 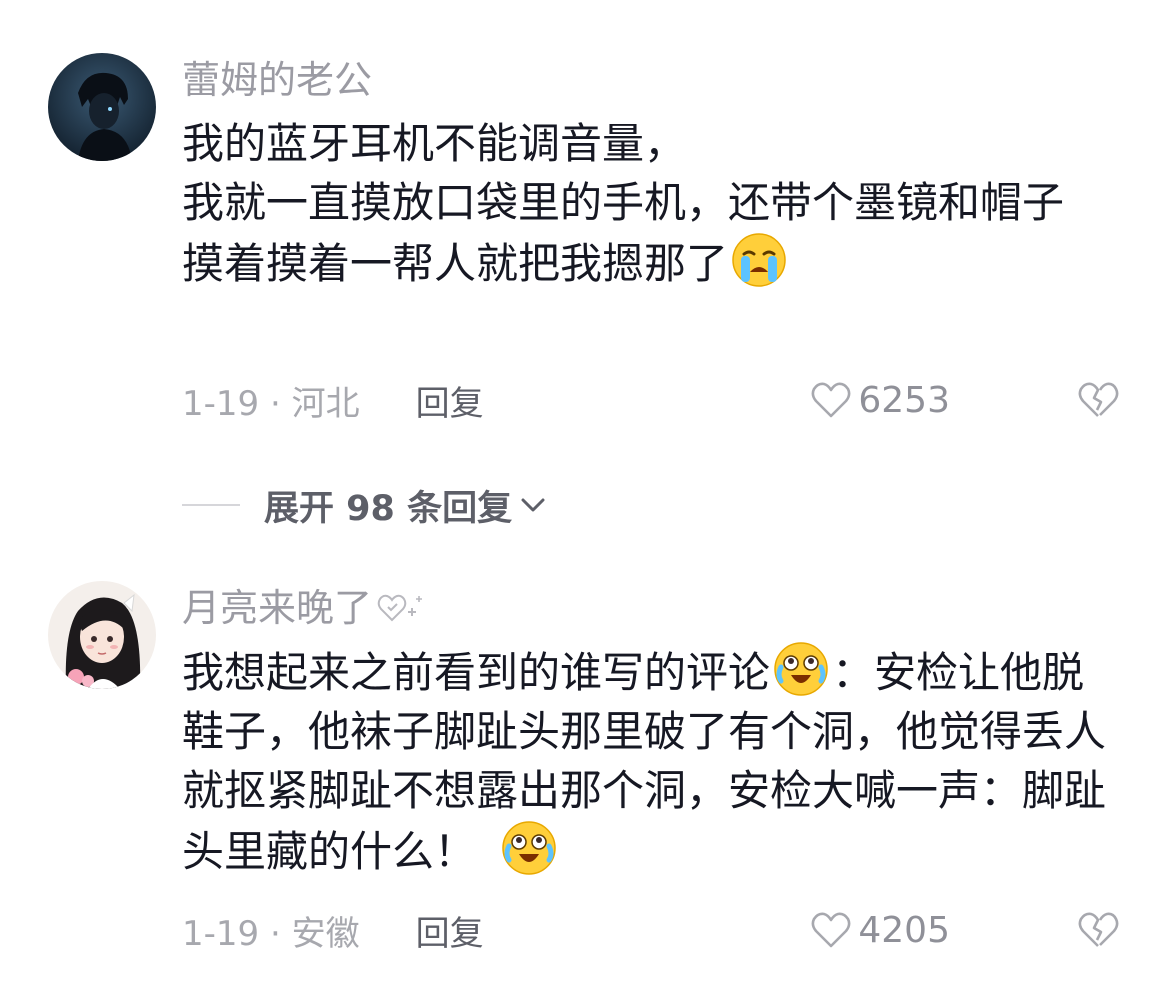 I want to click on username: 蕾姆的老公, so click(x=277, y=80).